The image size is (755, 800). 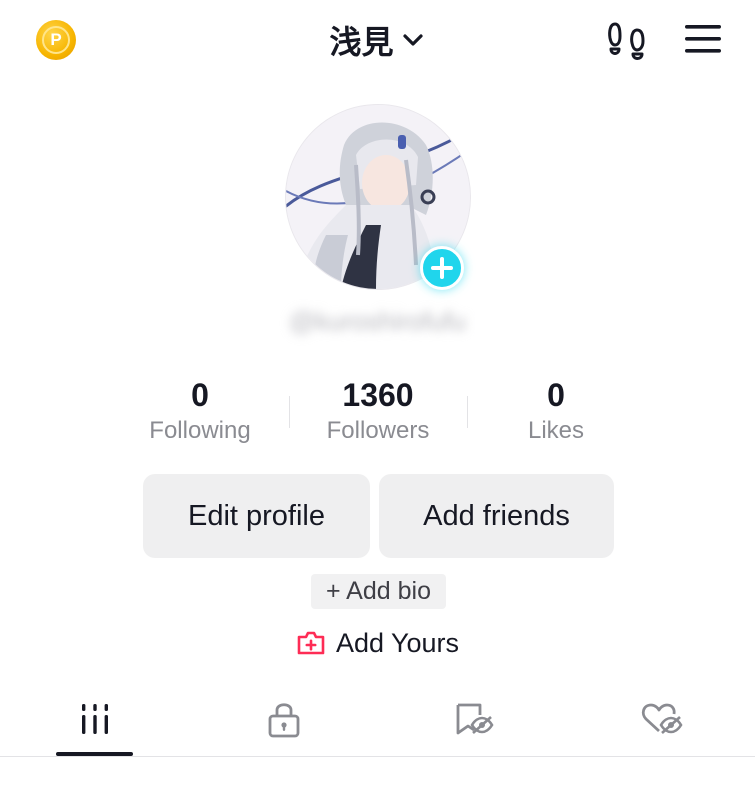 I want to click on tab-saved, so click(x=474, y=719).